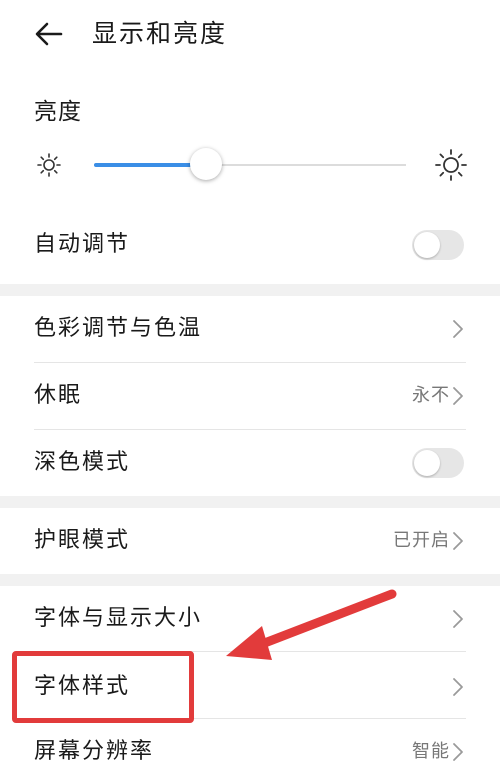 This screenshot has width=500, height=782. What do you see at coordinates (118, 328) in the screenshot?
I see `color-temp-label: 色彩调节与色温` at bounding box center [118, 328].